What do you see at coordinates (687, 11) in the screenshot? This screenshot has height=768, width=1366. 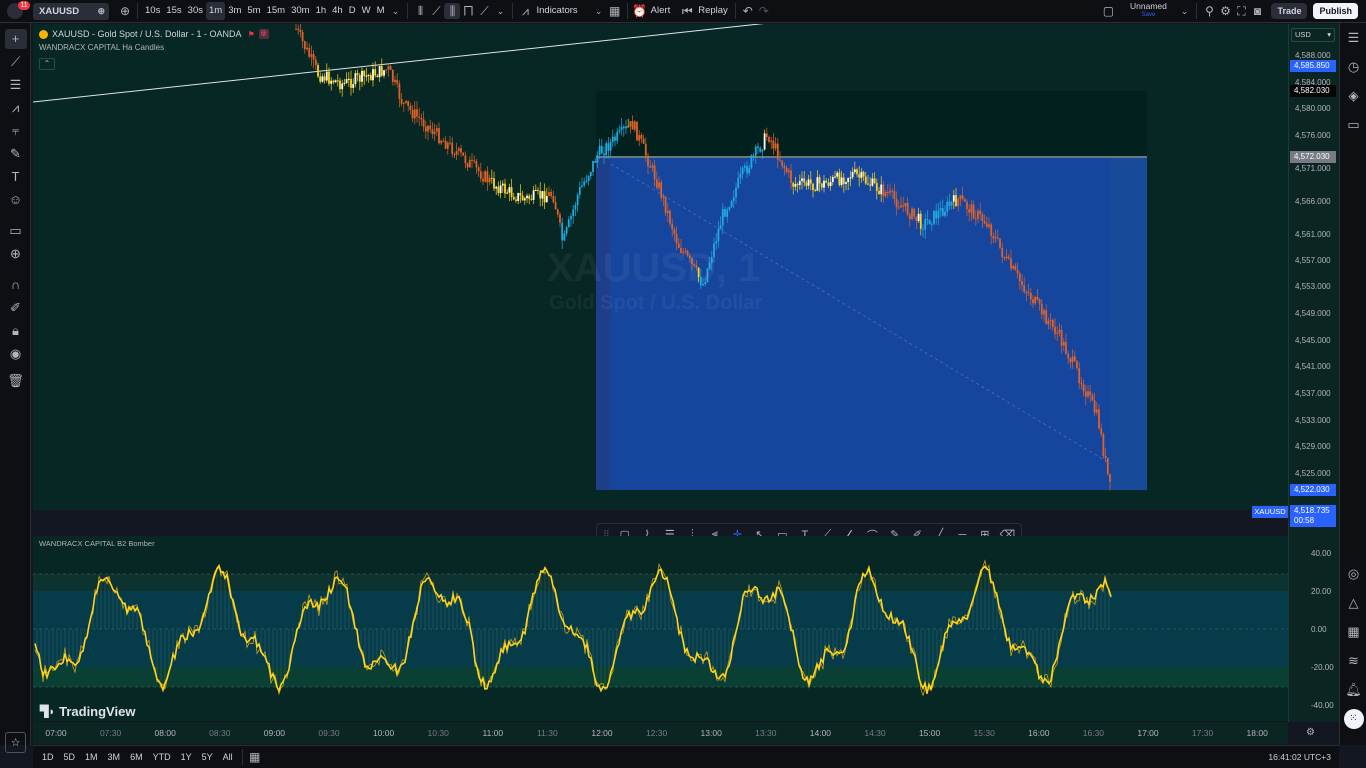 I see `replay-icon: ⏮` at bounding box center [687, 11].